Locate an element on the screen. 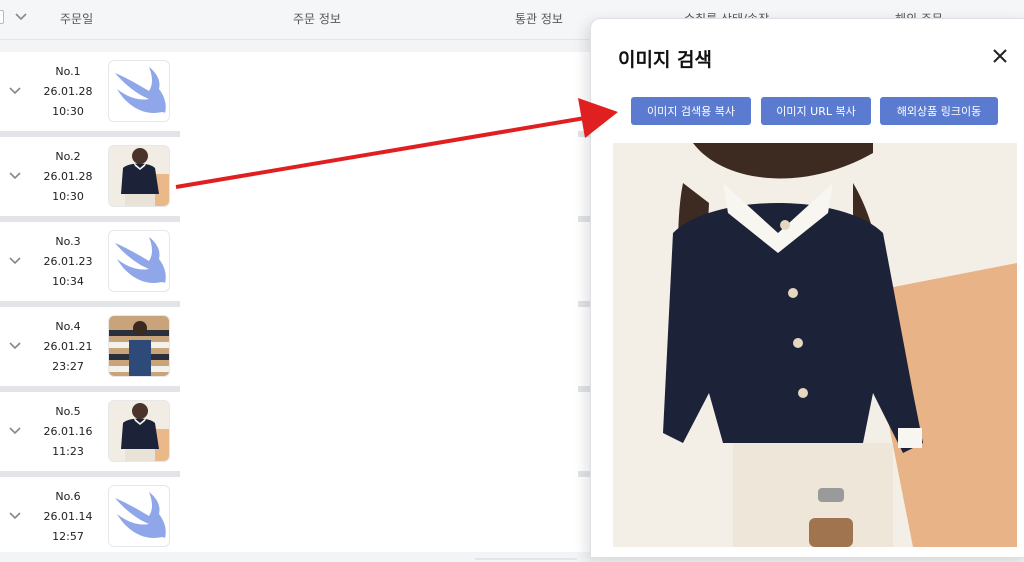  order-number: No.2 is located at coordinates (68, 156).